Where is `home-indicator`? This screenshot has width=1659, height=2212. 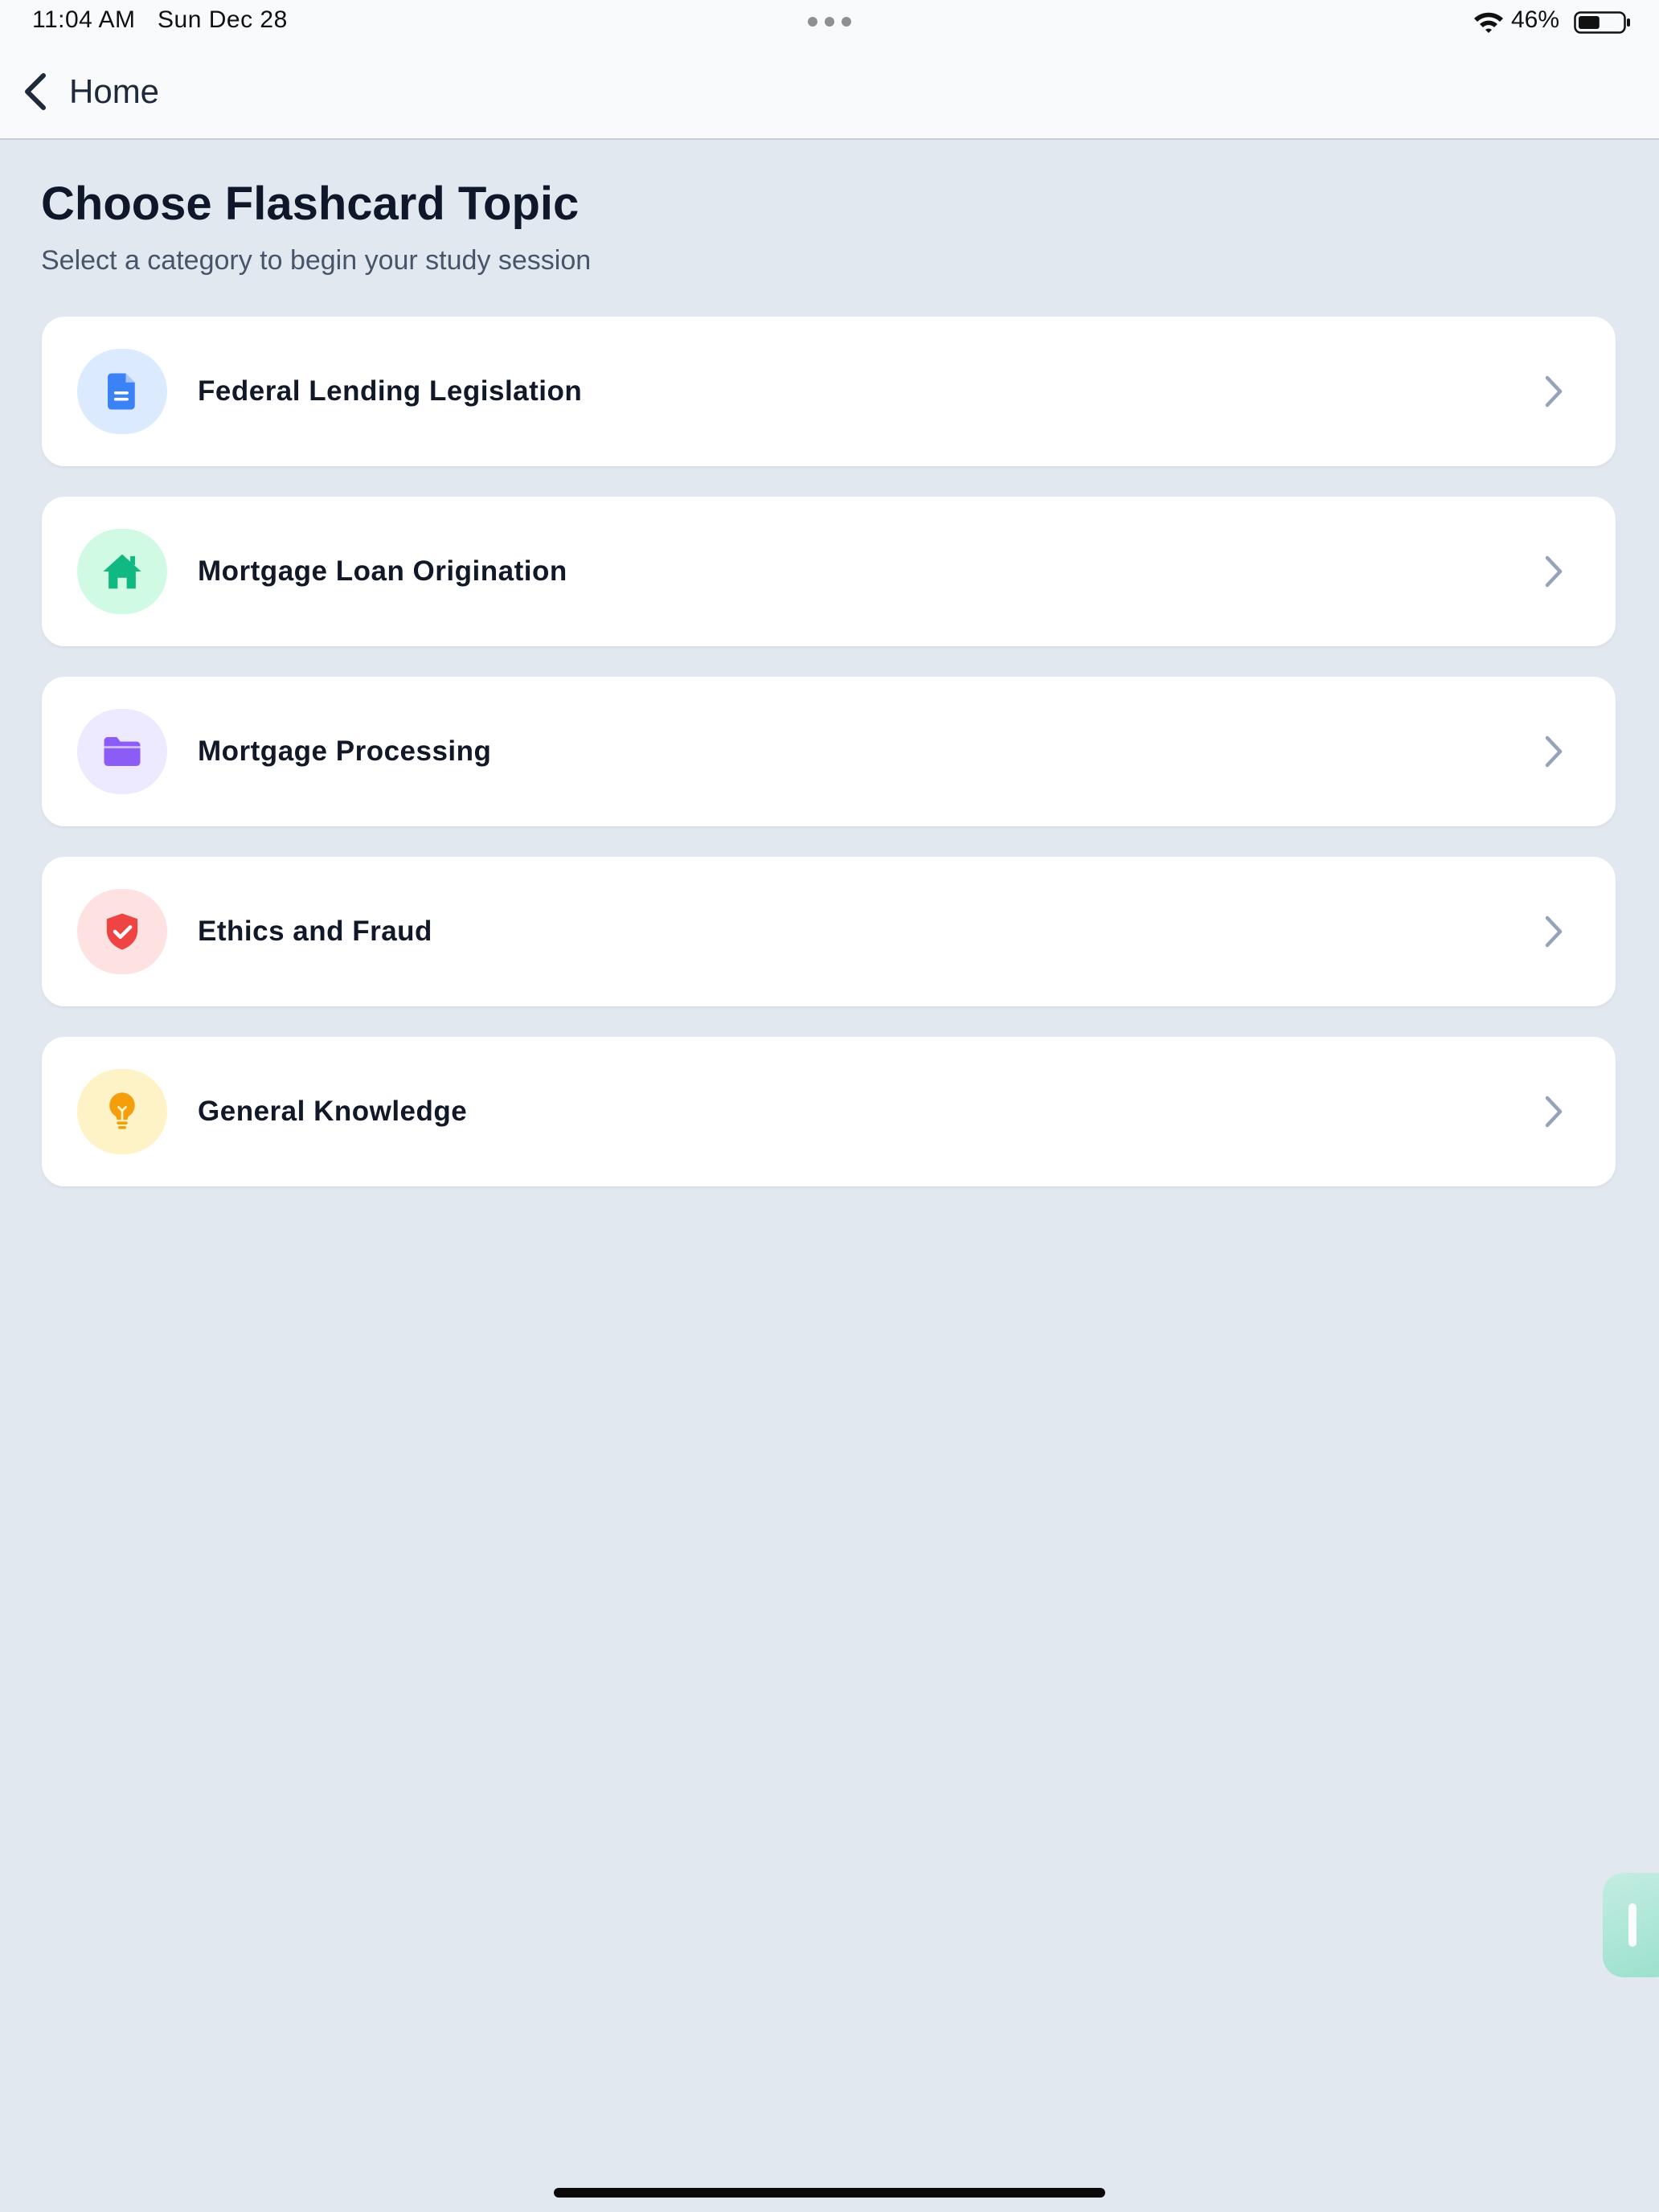
home-indicator is located at coordinates (829, 2193).